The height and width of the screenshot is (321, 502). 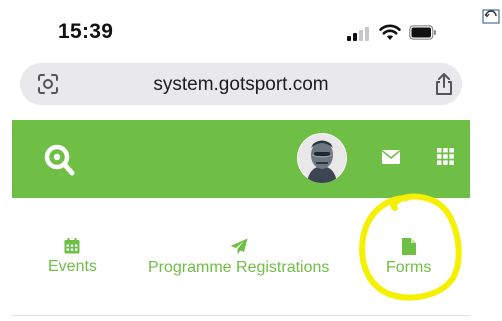 I want to click on mail-icon, so click(x=391, y=157).